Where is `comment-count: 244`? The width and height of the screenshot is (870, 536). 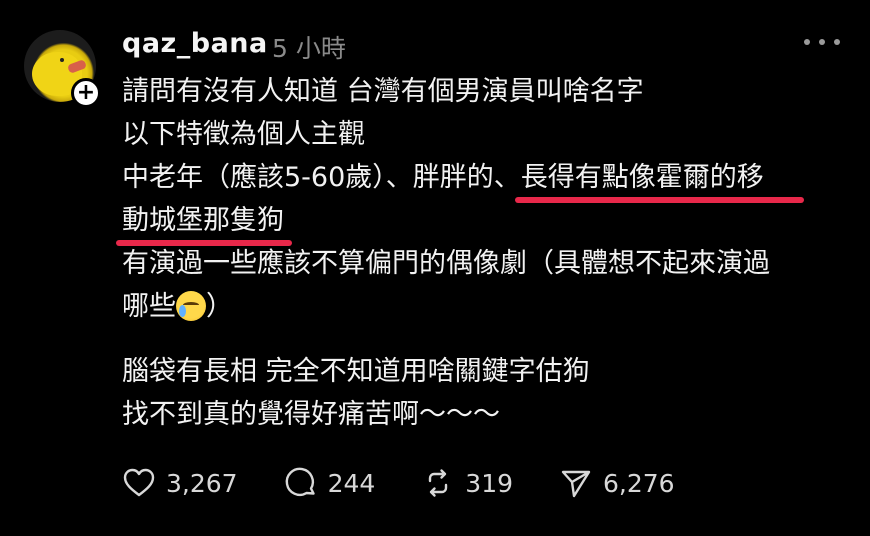 comment-count: 244 is located at coordinates (351, 483).